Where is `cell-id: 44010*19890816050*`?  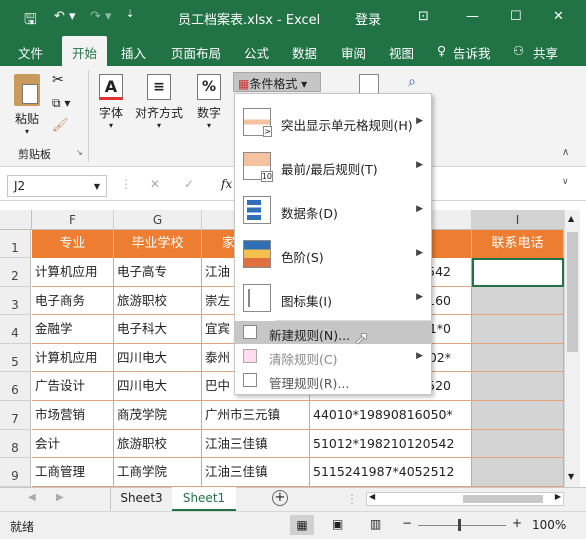
cell-id: 44010*19890816050* is located at coordinates (391, 415).